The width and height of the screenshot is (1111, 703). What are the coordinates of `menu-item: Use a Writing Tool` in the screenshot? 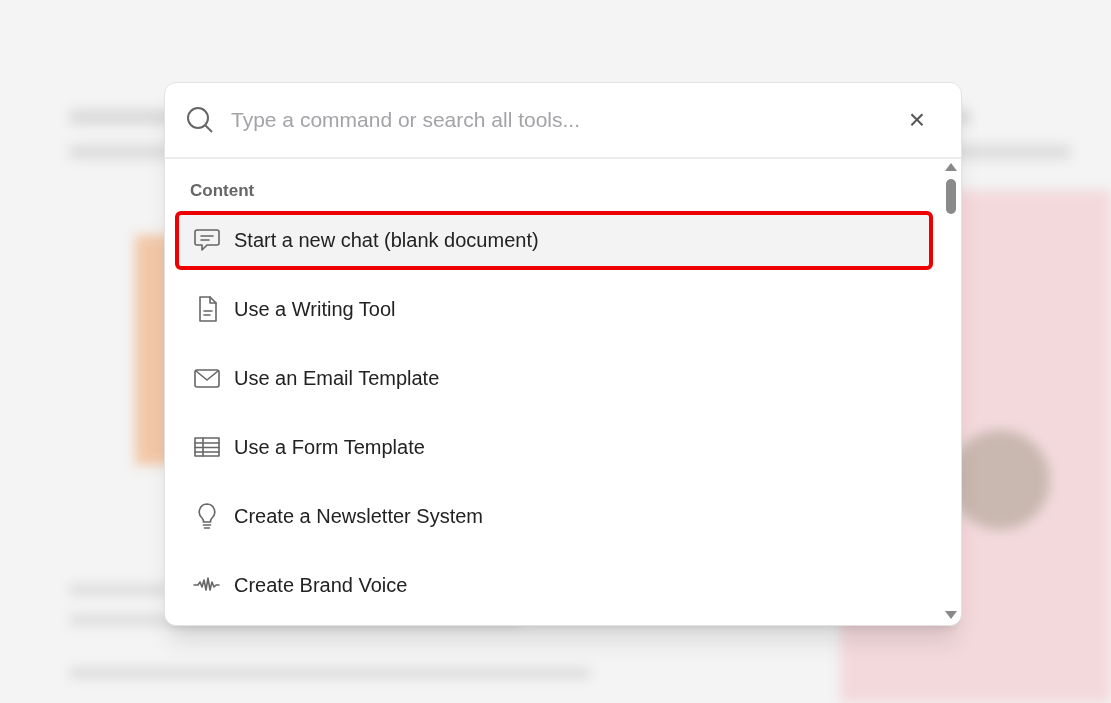 It's located at (554, 309).